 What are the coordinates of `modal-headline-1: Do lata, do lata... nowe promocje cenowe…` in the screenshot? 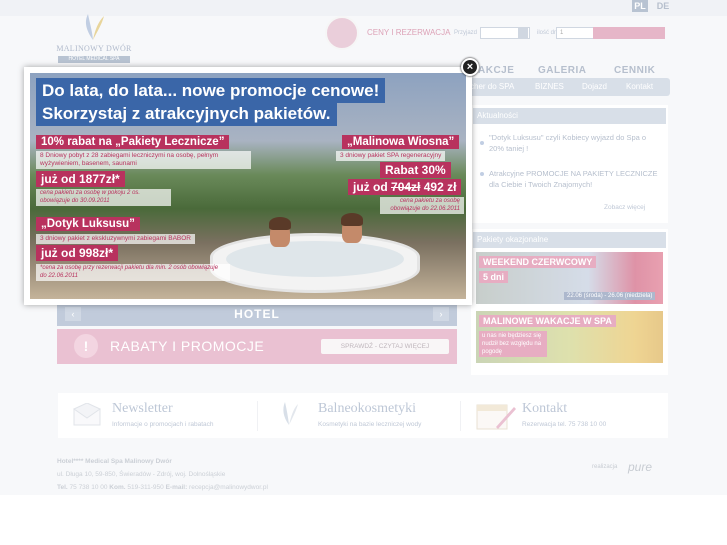 It's located at (211, 90).